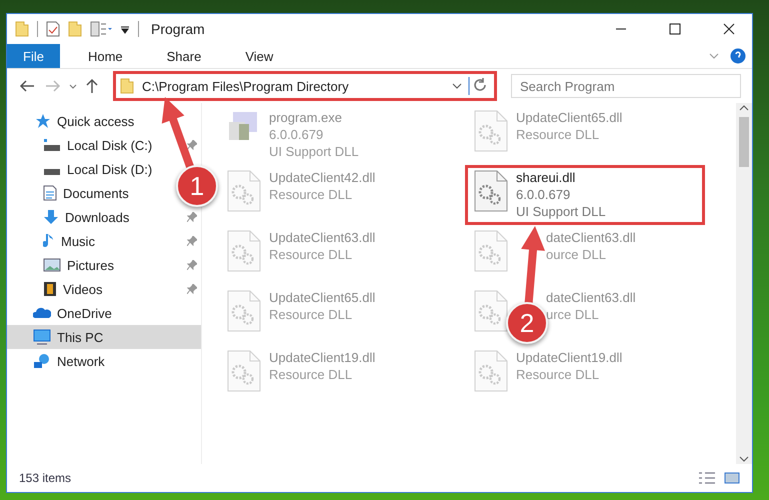 This screenshot has height=500, width=769. Describe the element at coordinates (305, 86) in the screenshot. I see `address-bar: C:\Program Files\Program Directory` at that location.